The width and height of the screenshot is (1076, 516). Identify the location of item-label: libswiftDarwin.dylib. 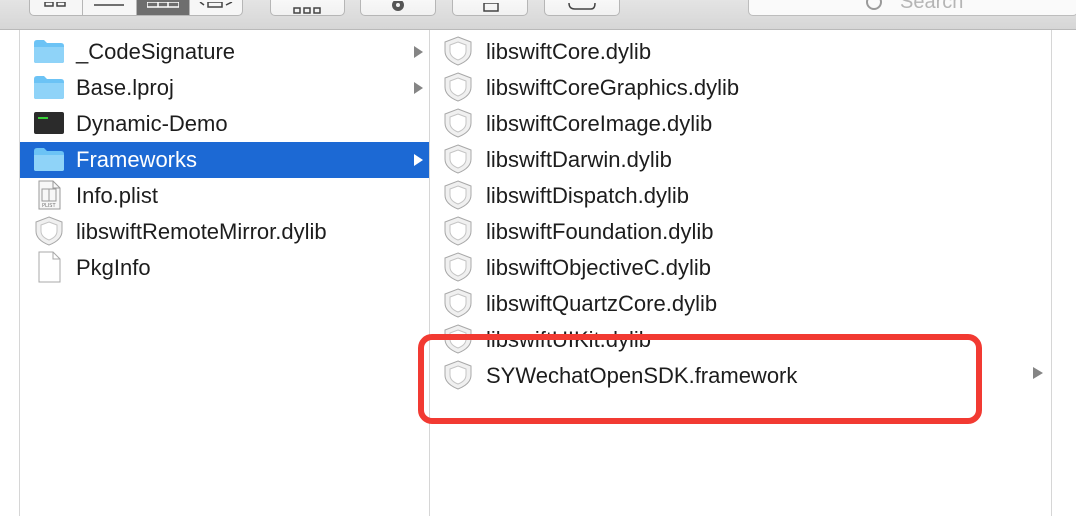
(579, 159).